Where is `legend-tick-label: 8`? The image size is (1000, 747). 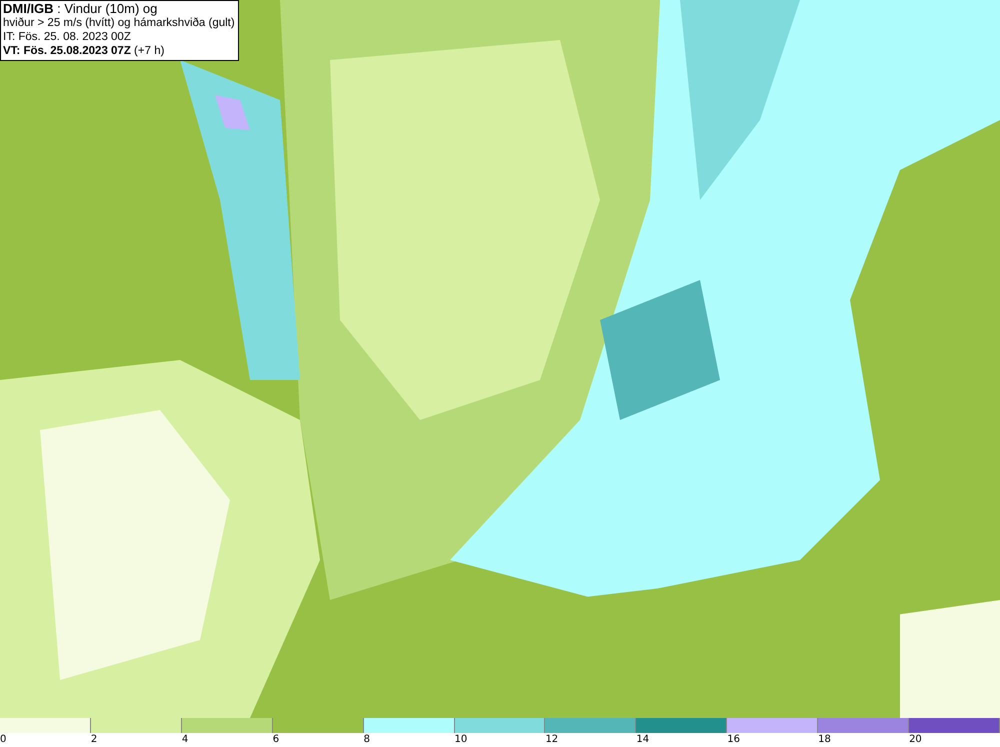
legend-tick-label: 8 is located at coordinates (367, 740).